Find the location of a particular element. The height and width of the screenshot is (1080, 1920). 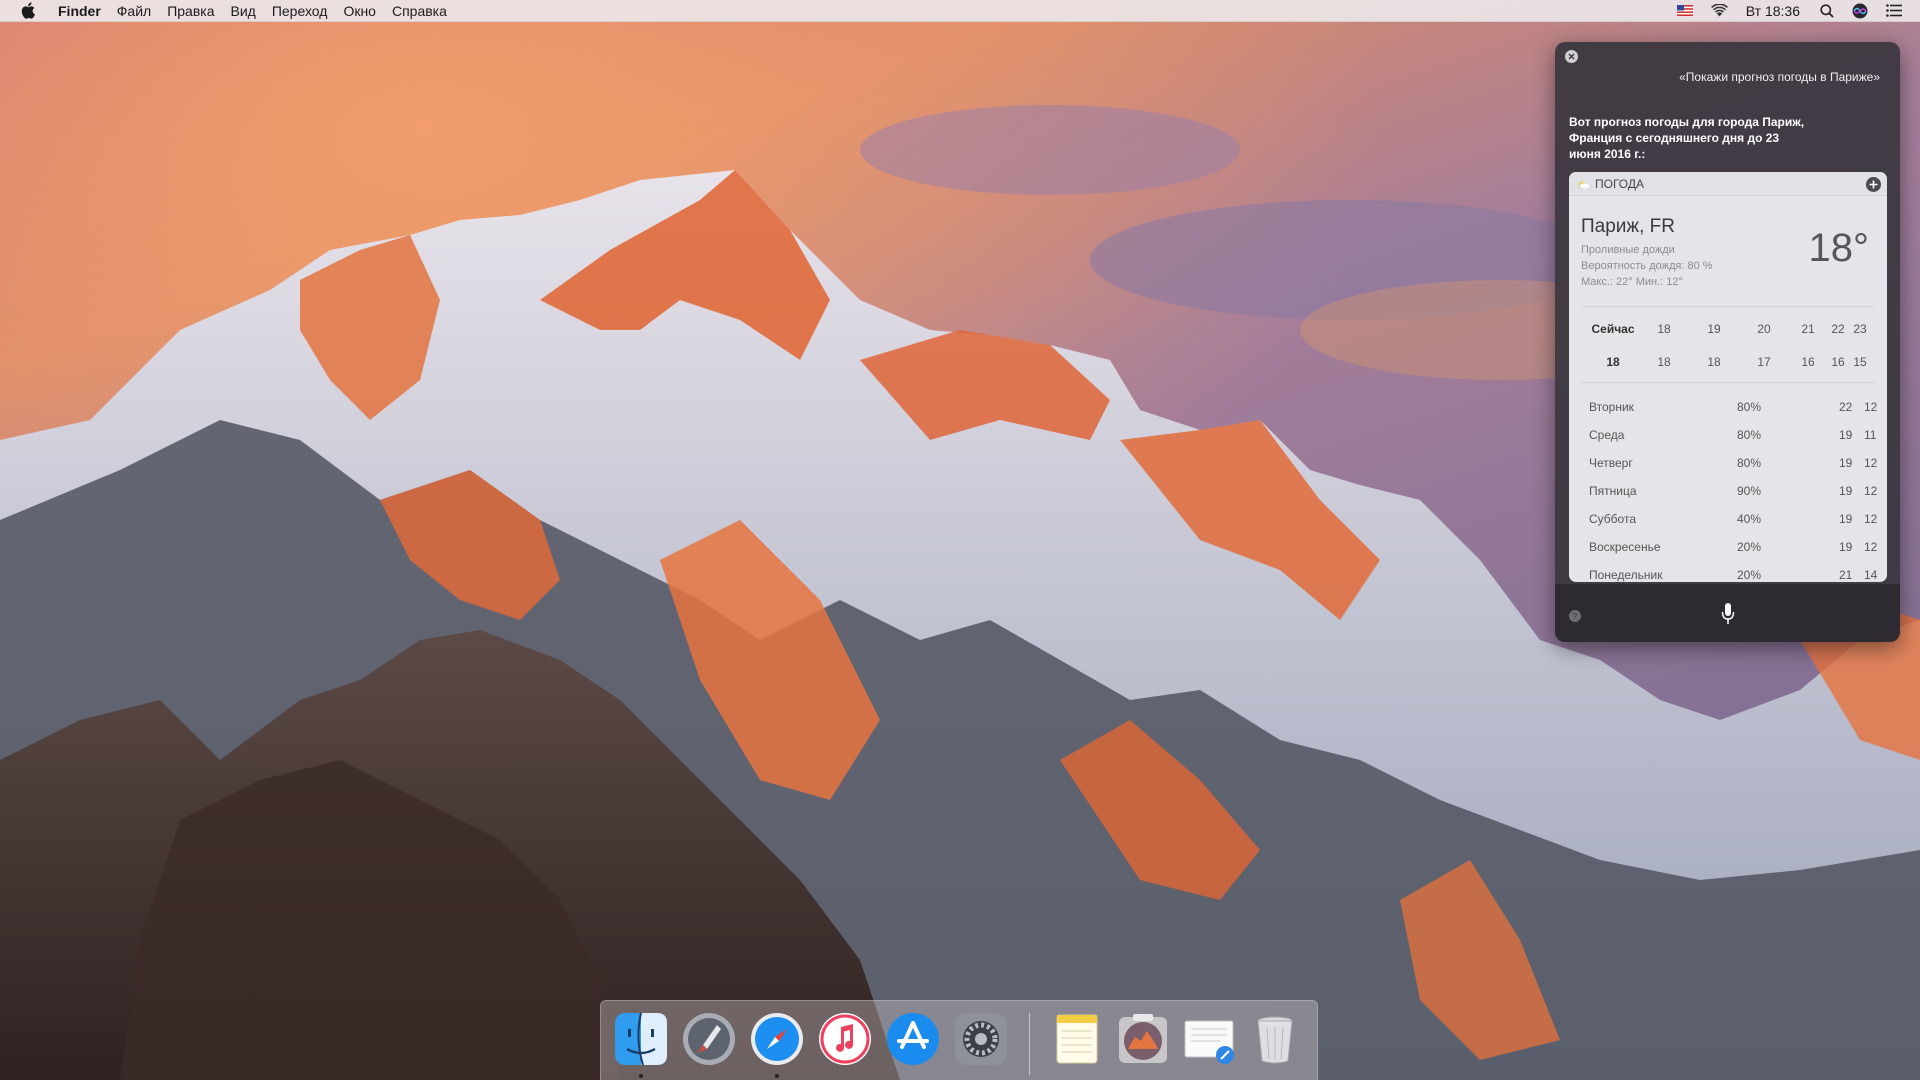

daily-forecast-row: Суббота 40% 19 12 is located at coordinates (1729, 518).